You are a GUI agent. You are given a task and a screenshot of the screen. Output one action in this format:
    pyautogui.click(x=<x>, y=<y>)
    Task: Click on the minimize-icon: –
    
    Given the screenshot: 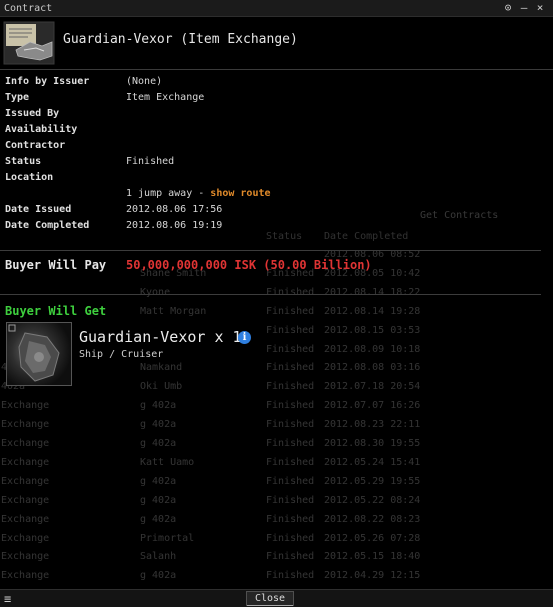 What is the action you would take?
    pyautogui.click(x=524, y=8)
    